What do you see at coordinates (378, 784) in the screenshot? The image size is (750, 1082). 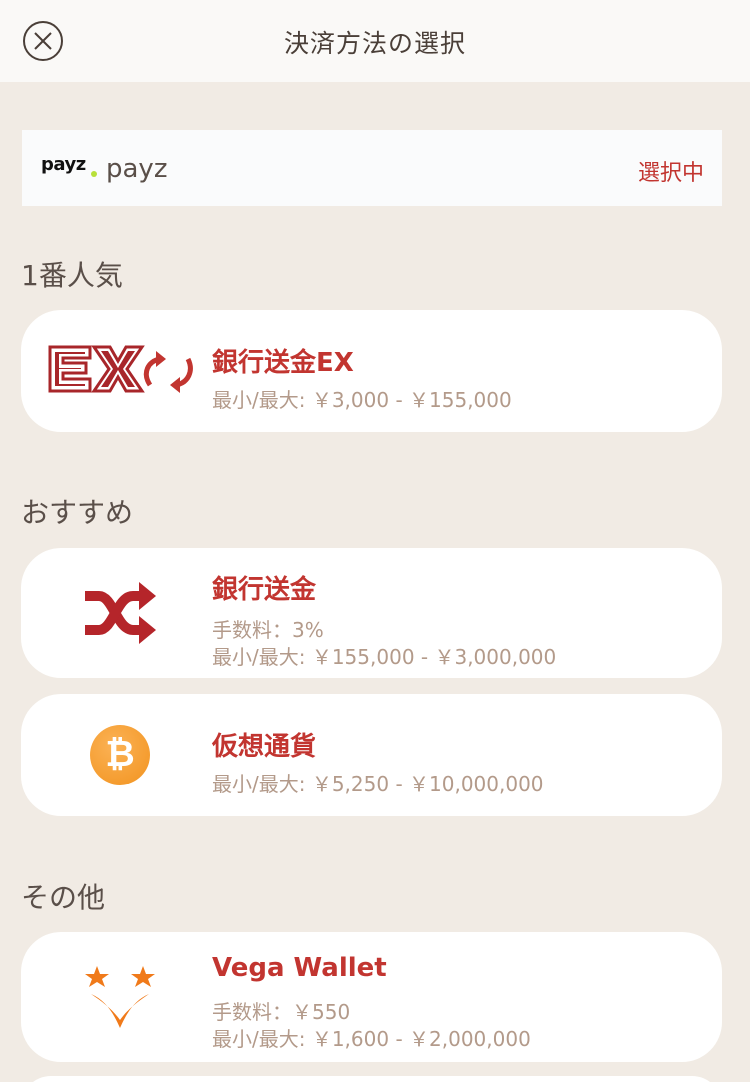 I see `payment-option-limits: 最小/最大: ￥5,250 - ￥10,000,000` at bounding box center [378, 784].